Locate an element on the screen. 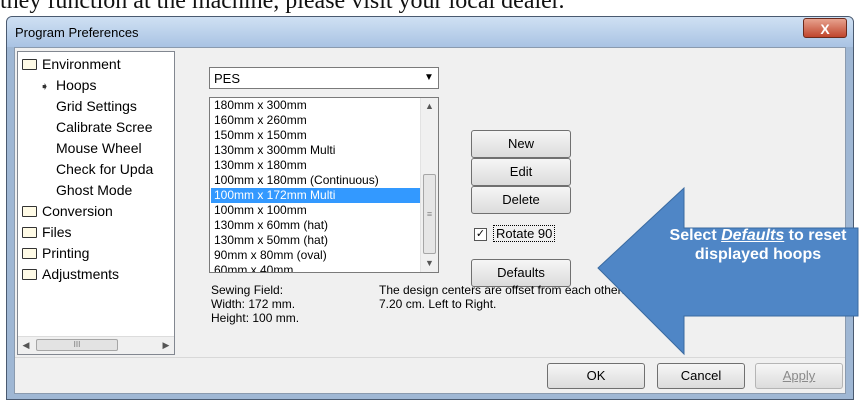 This screenshot has width=860, height=402. hoop-list-item: 180mm x 300mm is located at coordinates (316, 105).